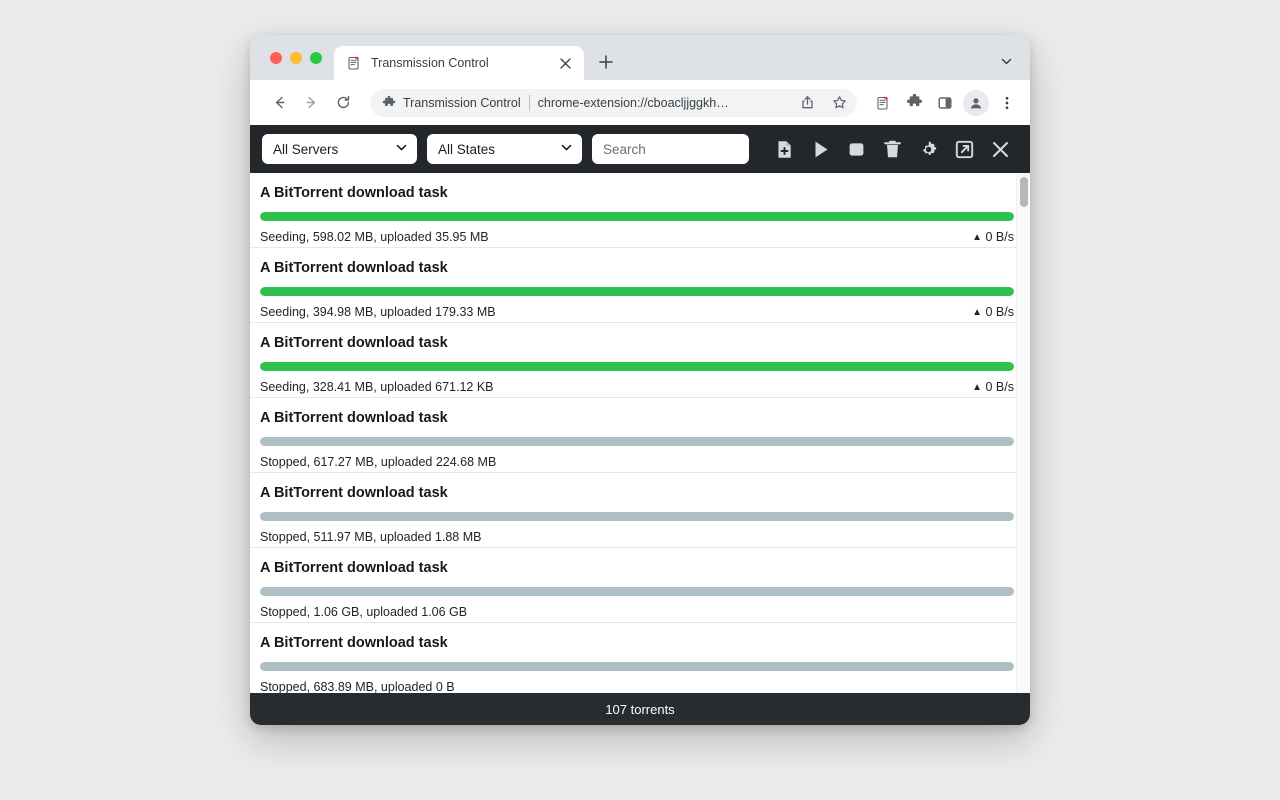  Describe the element at coordinates (883, 103) in the screenshot. I see `extension-favicon-icon` at that location.